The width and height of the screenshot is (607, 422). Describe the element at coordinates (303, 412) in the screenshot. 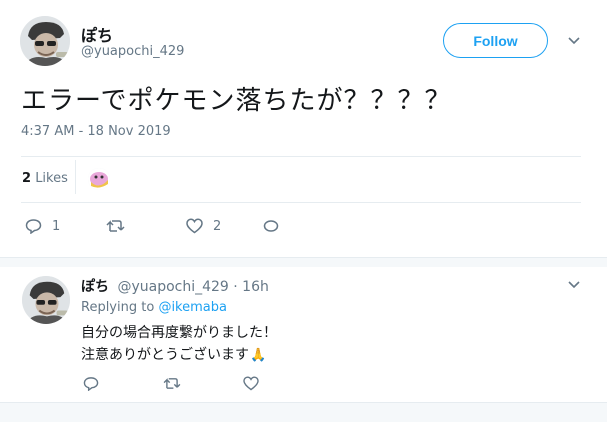

I see `footer-bar` at that location.